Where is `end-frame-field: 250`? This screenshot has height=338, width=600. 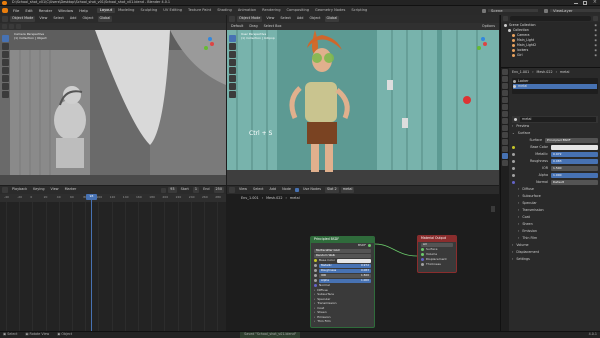 end-frame-field: 250 is located at coordinates (218, 190).